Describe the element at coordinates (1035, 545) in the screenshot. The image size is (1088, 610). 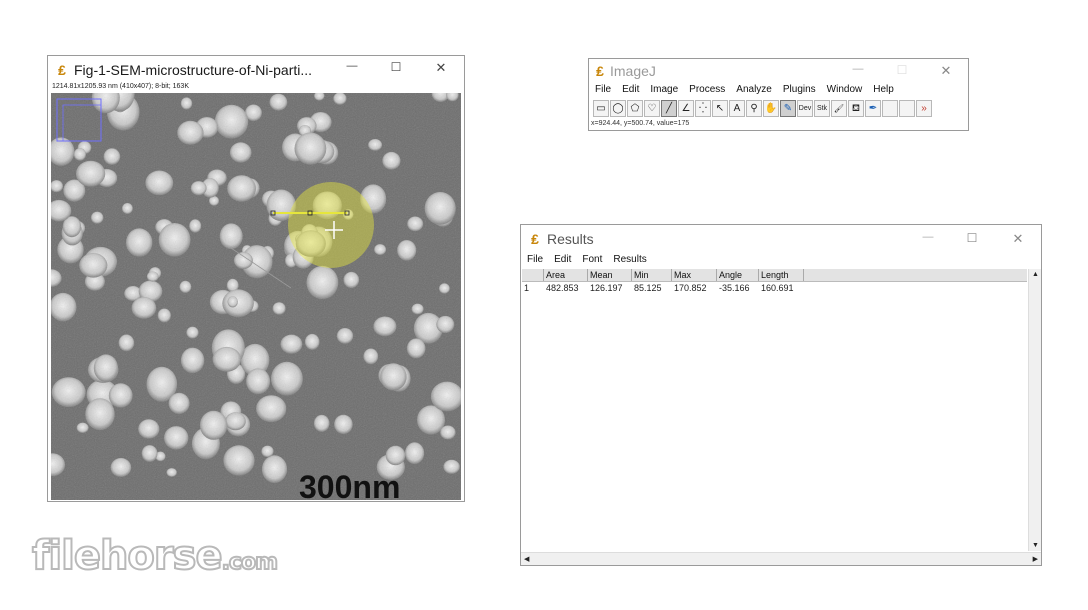
I see `scroll-down-icon: ▼` at that location.